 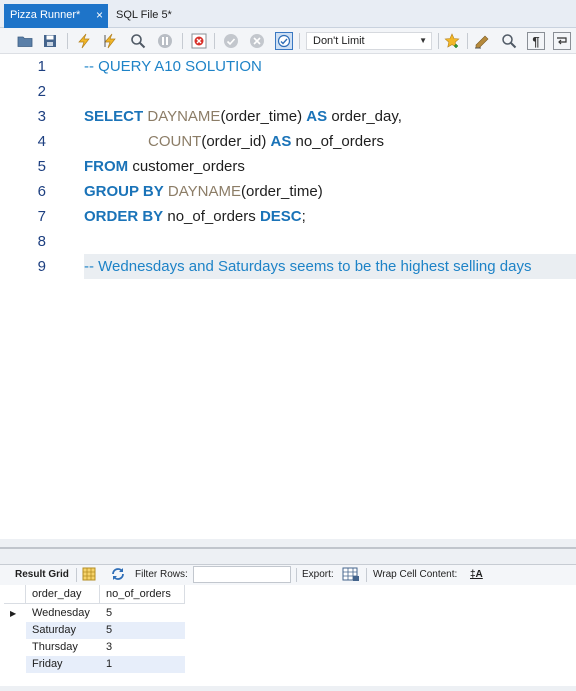 What do you see at coordinates (30, 296) in the screenshot?
I see `line-number-gutter: 1 2 3 4 5 6 7 8 9` at bounding box center [30, 296].